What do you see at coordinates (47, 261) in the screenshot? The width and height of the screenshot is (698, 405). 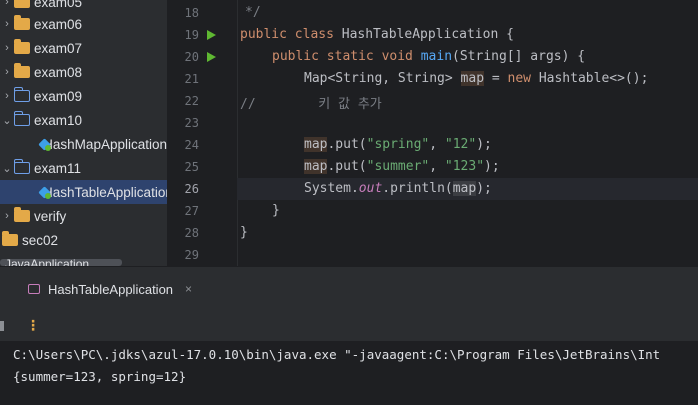 I see `tree-item-javaapplication: JavaApplication` at bounding box center [47, 261].